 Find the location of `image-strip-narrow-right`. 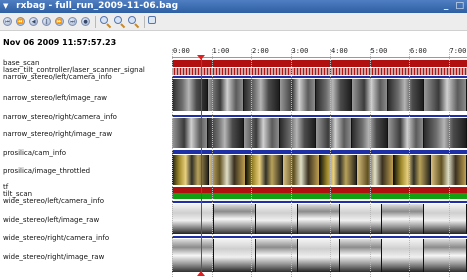

image-strip-narrow-right is located at coordinates (319, 133).